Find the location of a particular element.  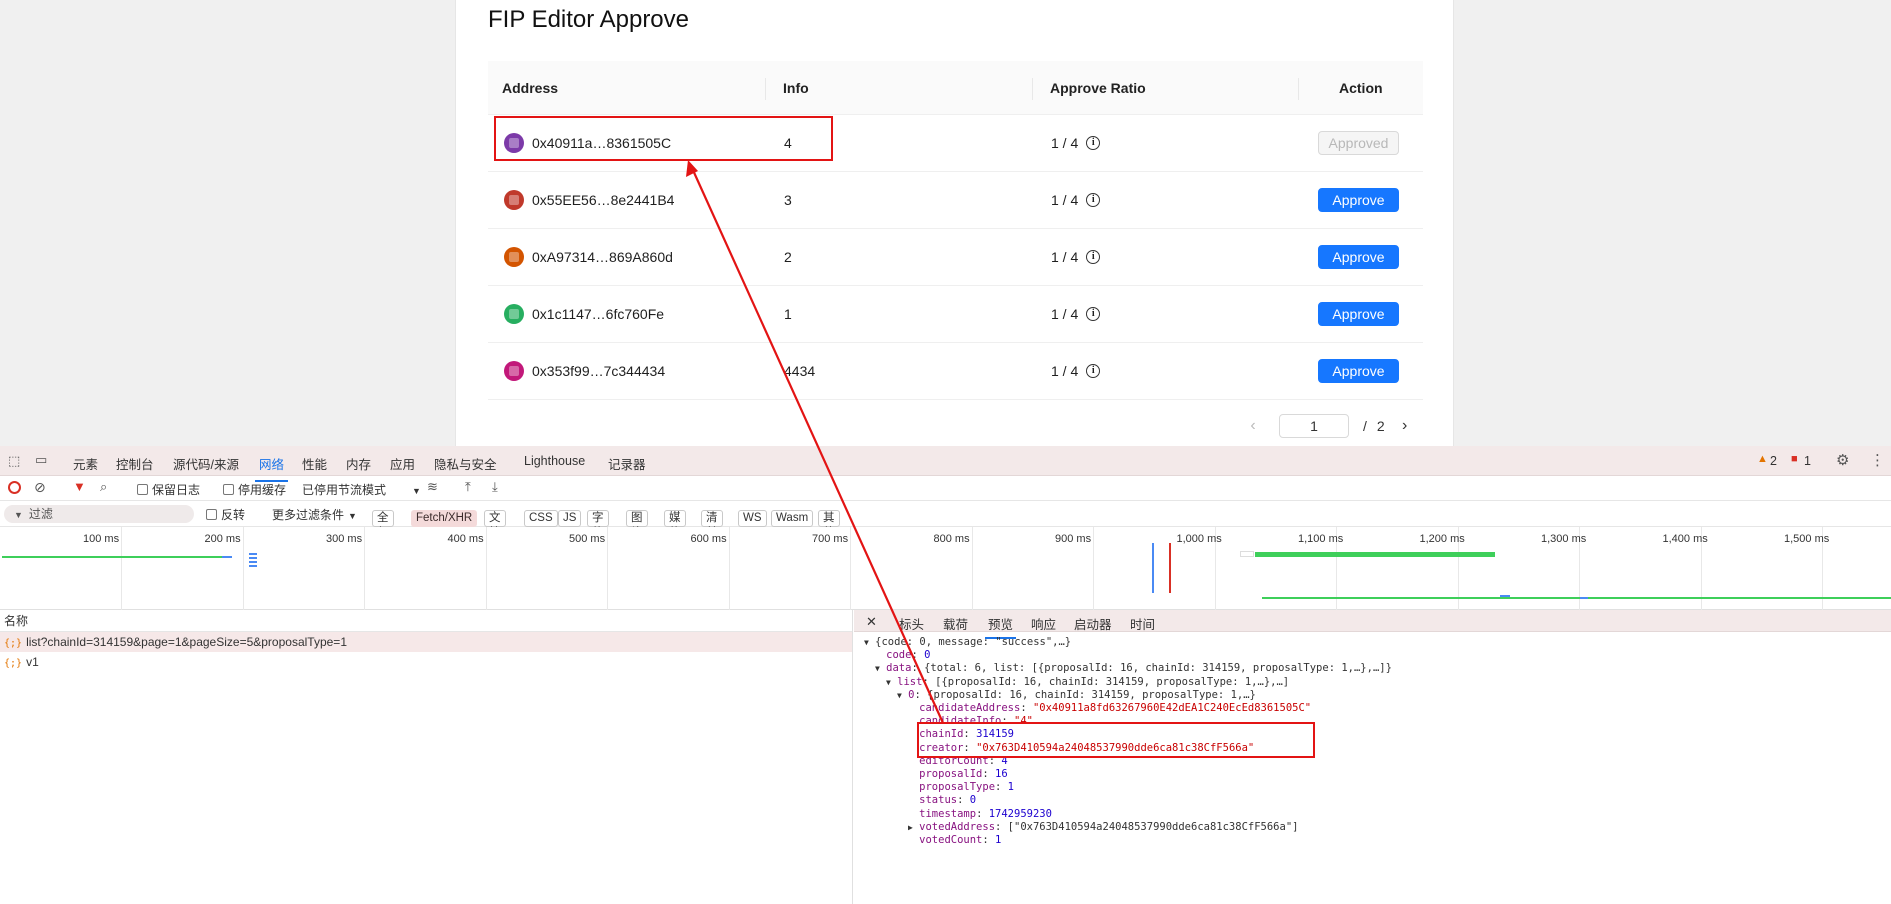

xhr-icon: {;} is located at coordinates (13, 663).